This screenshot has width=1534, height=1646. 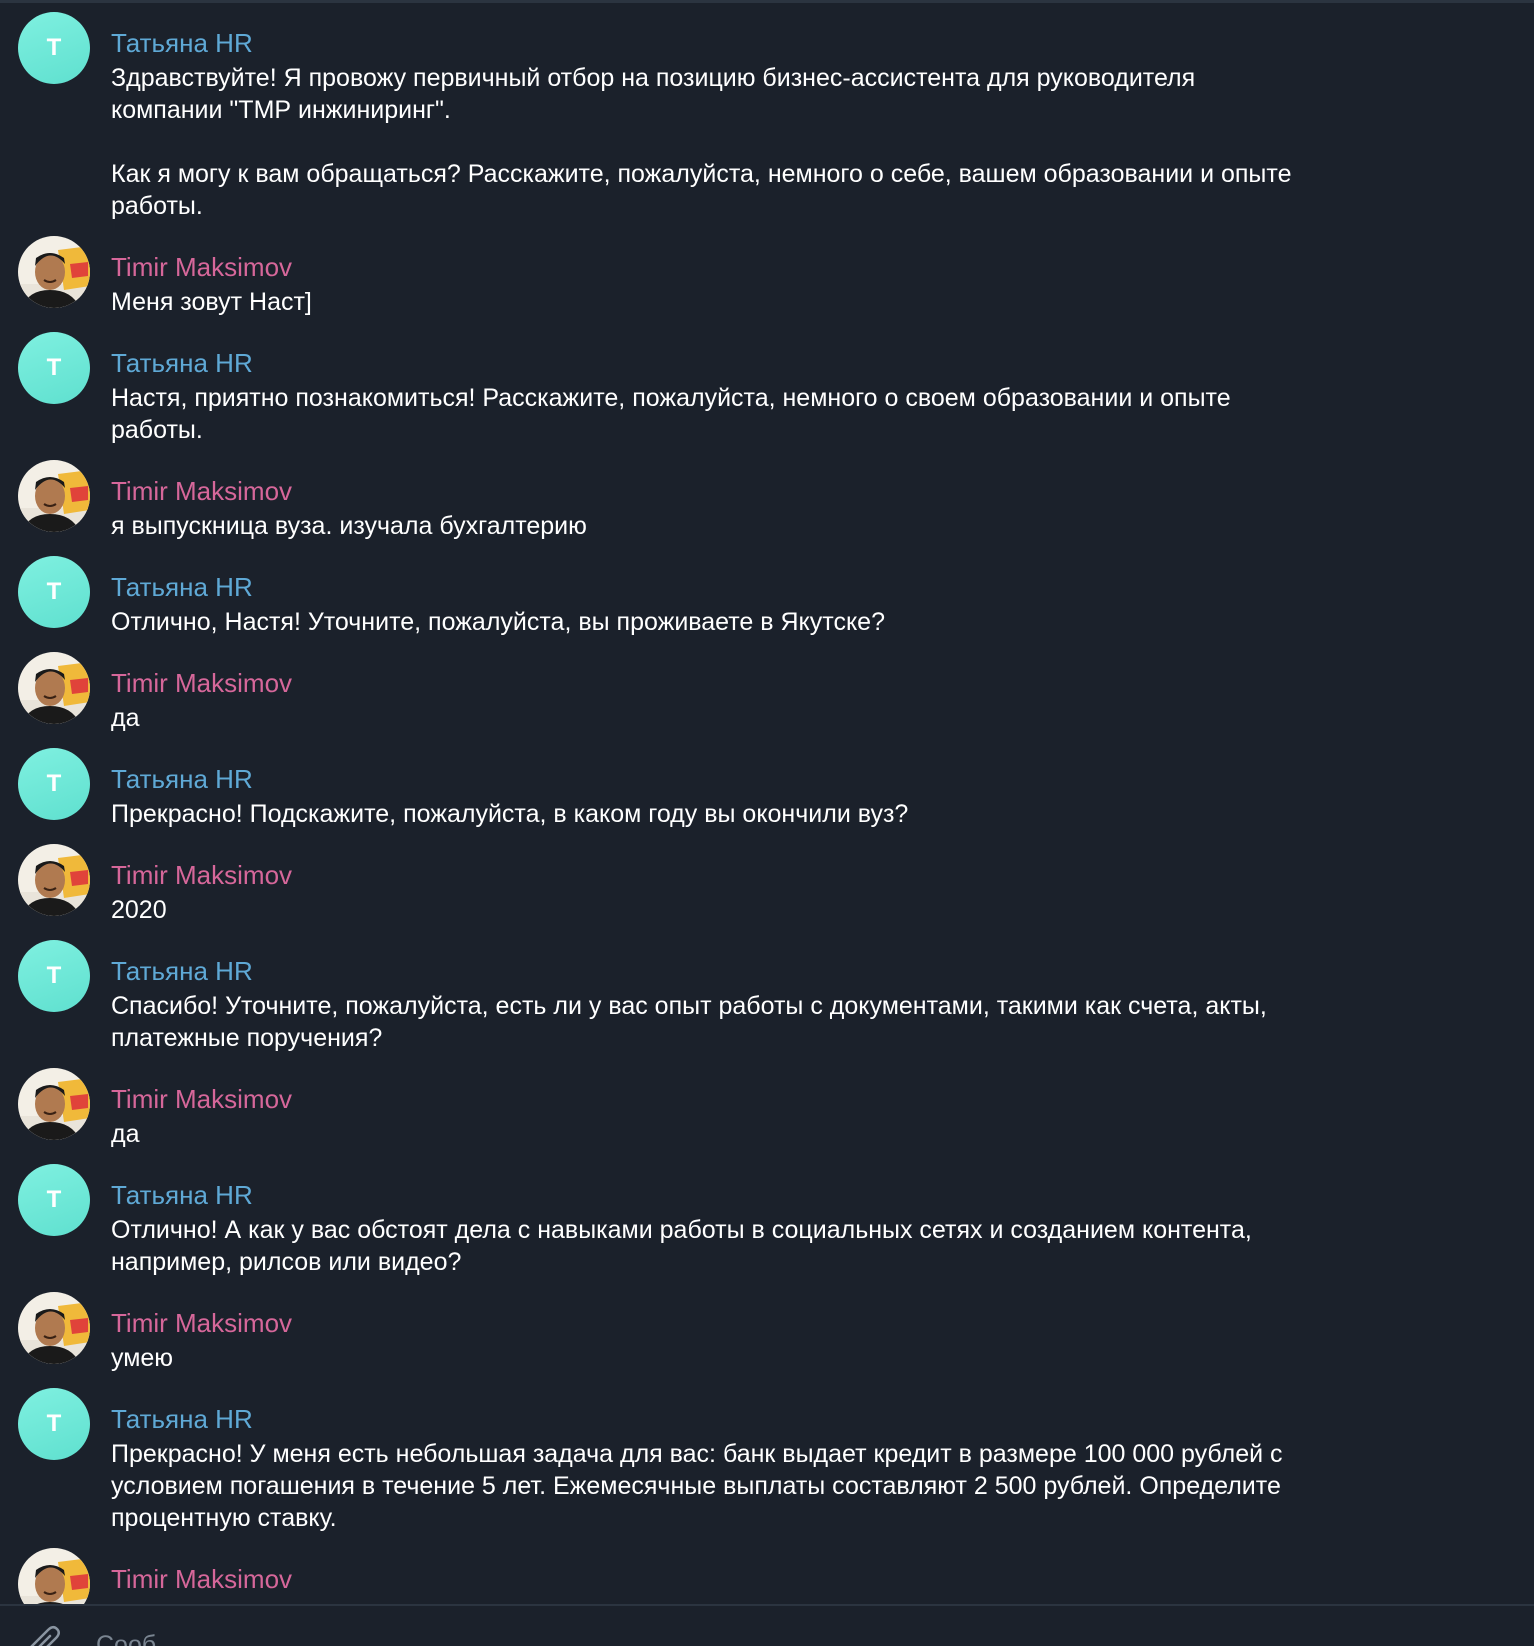 What do you see at coordinates (767, 1) in the screenshot?
I see `top-divider` at bounding box center [767, 1].